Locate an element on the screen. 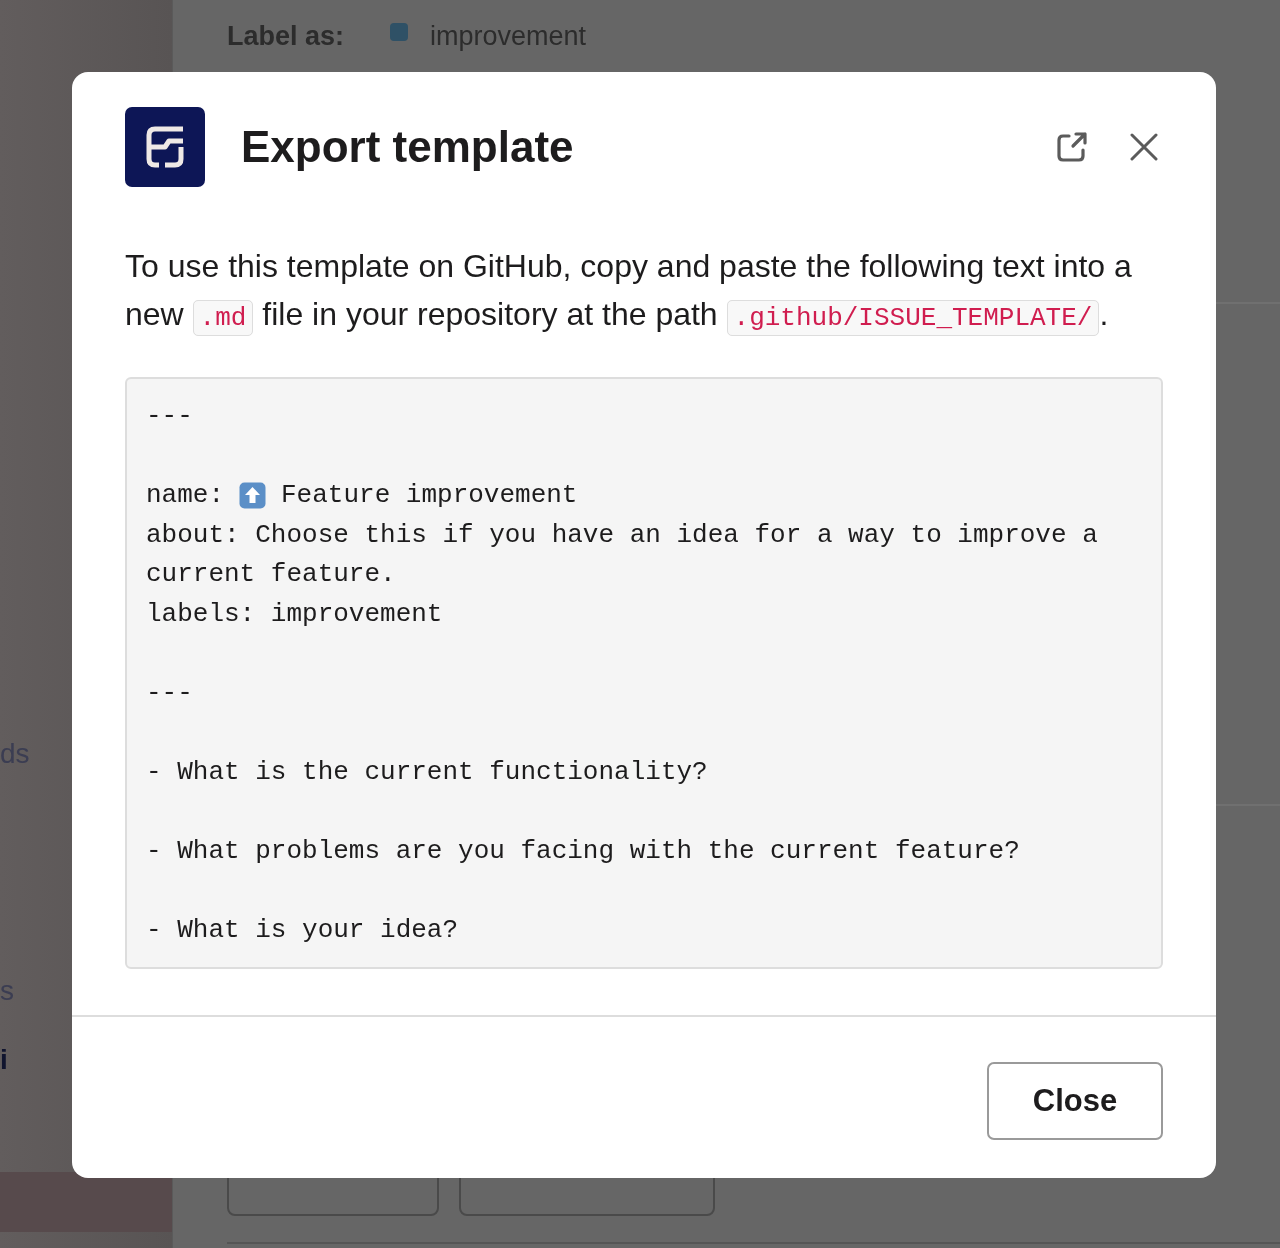 The image size is (1280, 1248). code-line: about: Choose this if you have an idea for a way to improve a current feature. is located at coordinates (622, 554).